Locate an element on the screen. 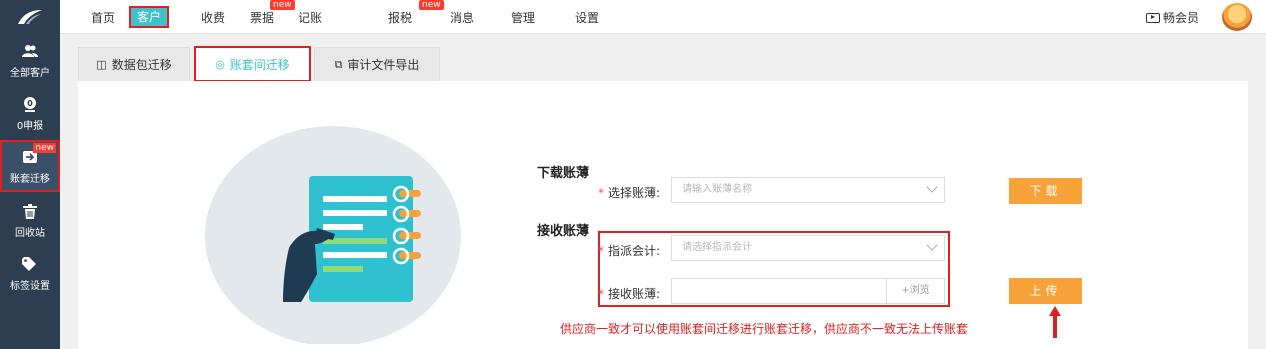  member-label: 畅会员 is located at coordinates (1181, 18).